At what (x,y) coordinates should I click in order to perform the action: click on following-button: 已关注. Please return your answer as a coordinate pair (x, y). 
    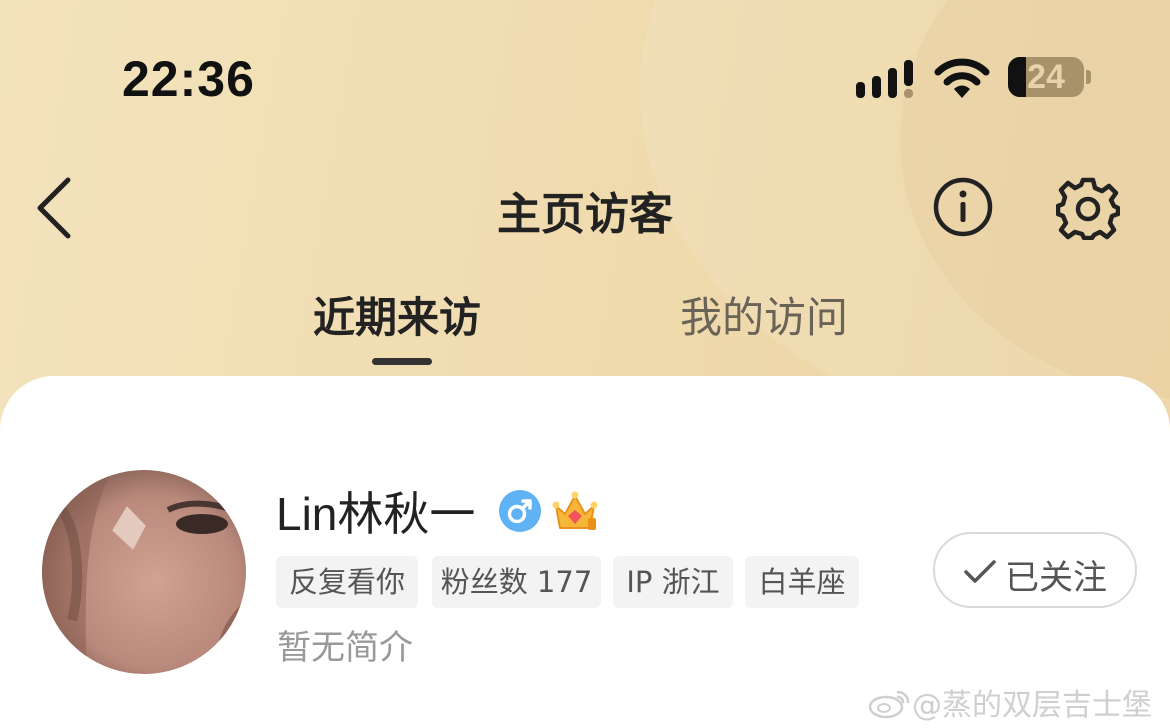
    Looking at the image, I should click on (1035, 570).